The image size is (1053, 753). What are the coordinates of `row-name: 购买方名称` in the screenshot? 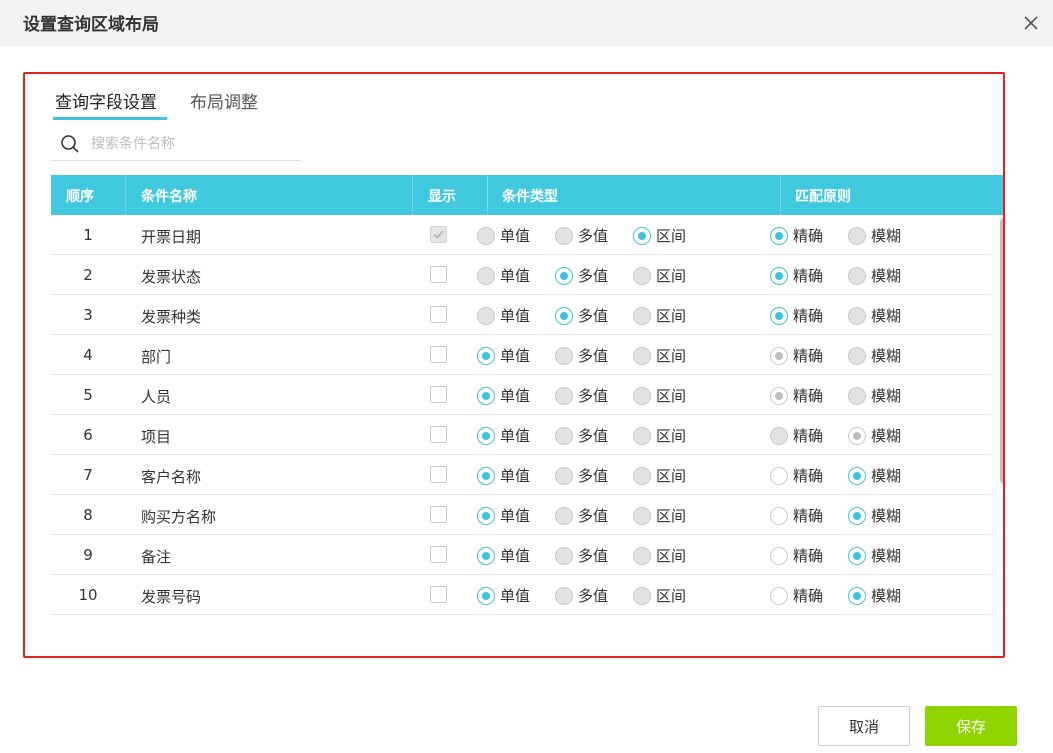 It's located at (179, 517).